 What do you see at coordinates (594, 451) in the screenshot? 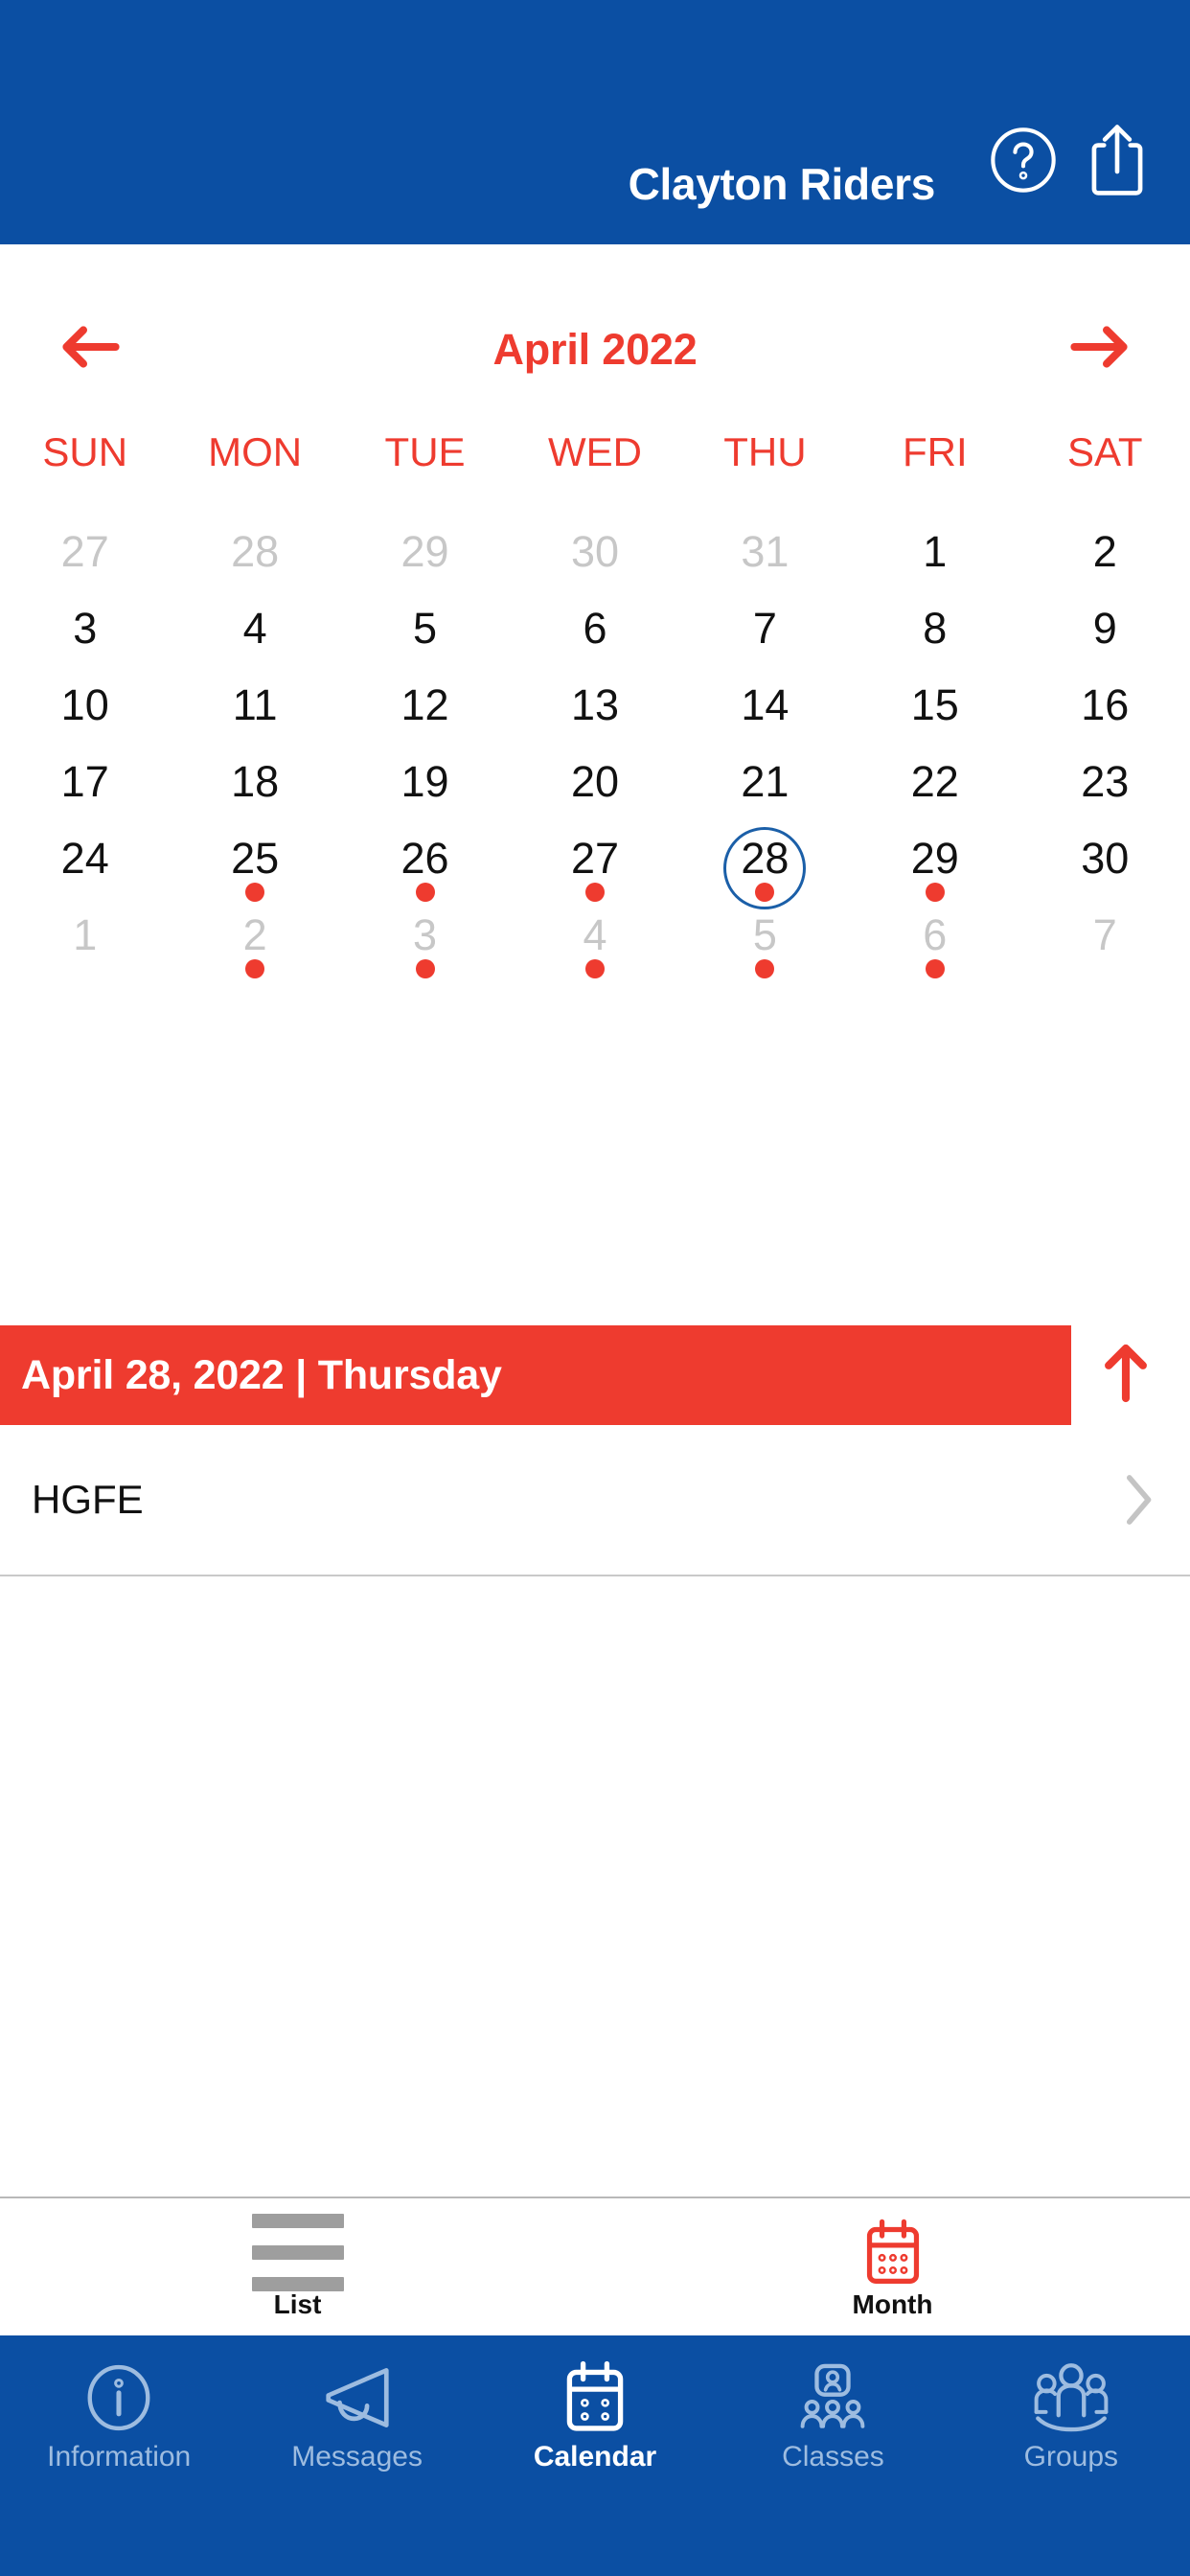
I see `weekday-label-wed: WED` at bounding box center [594, 451].